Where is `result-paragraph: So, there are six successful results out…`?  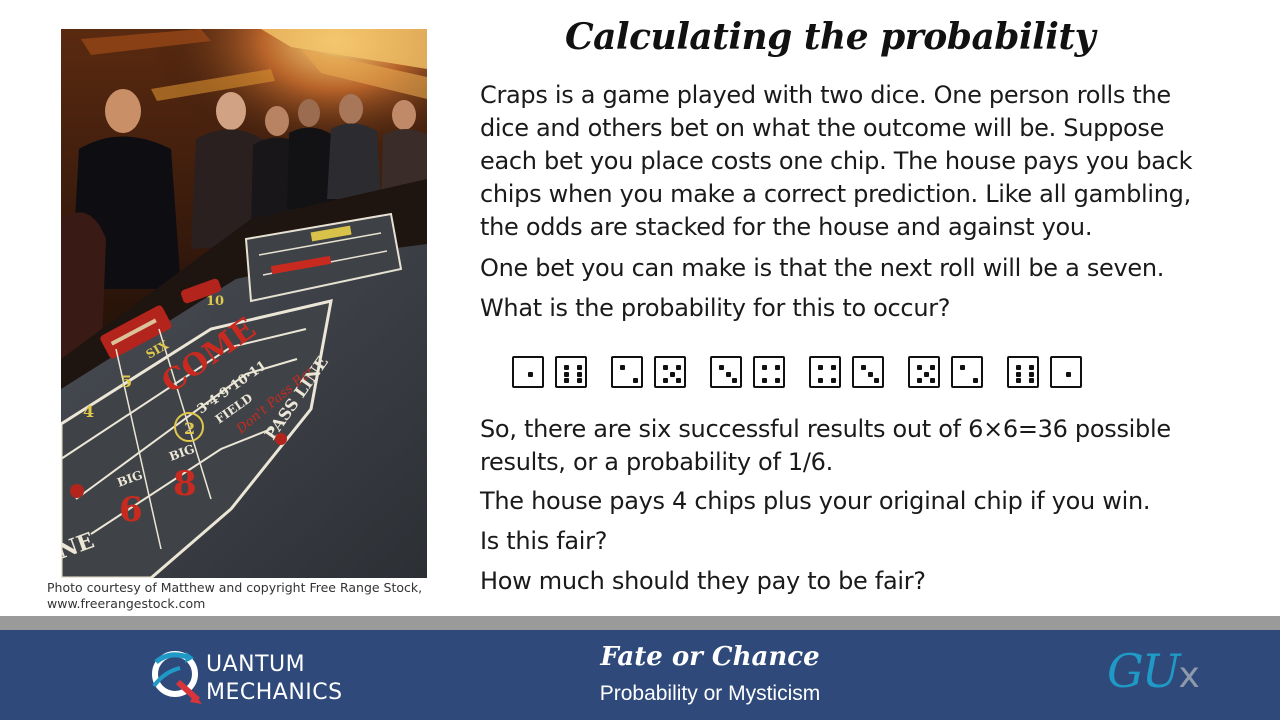 result-paragraph: So, there are six successful results out… is located at coordinates (860, 446).